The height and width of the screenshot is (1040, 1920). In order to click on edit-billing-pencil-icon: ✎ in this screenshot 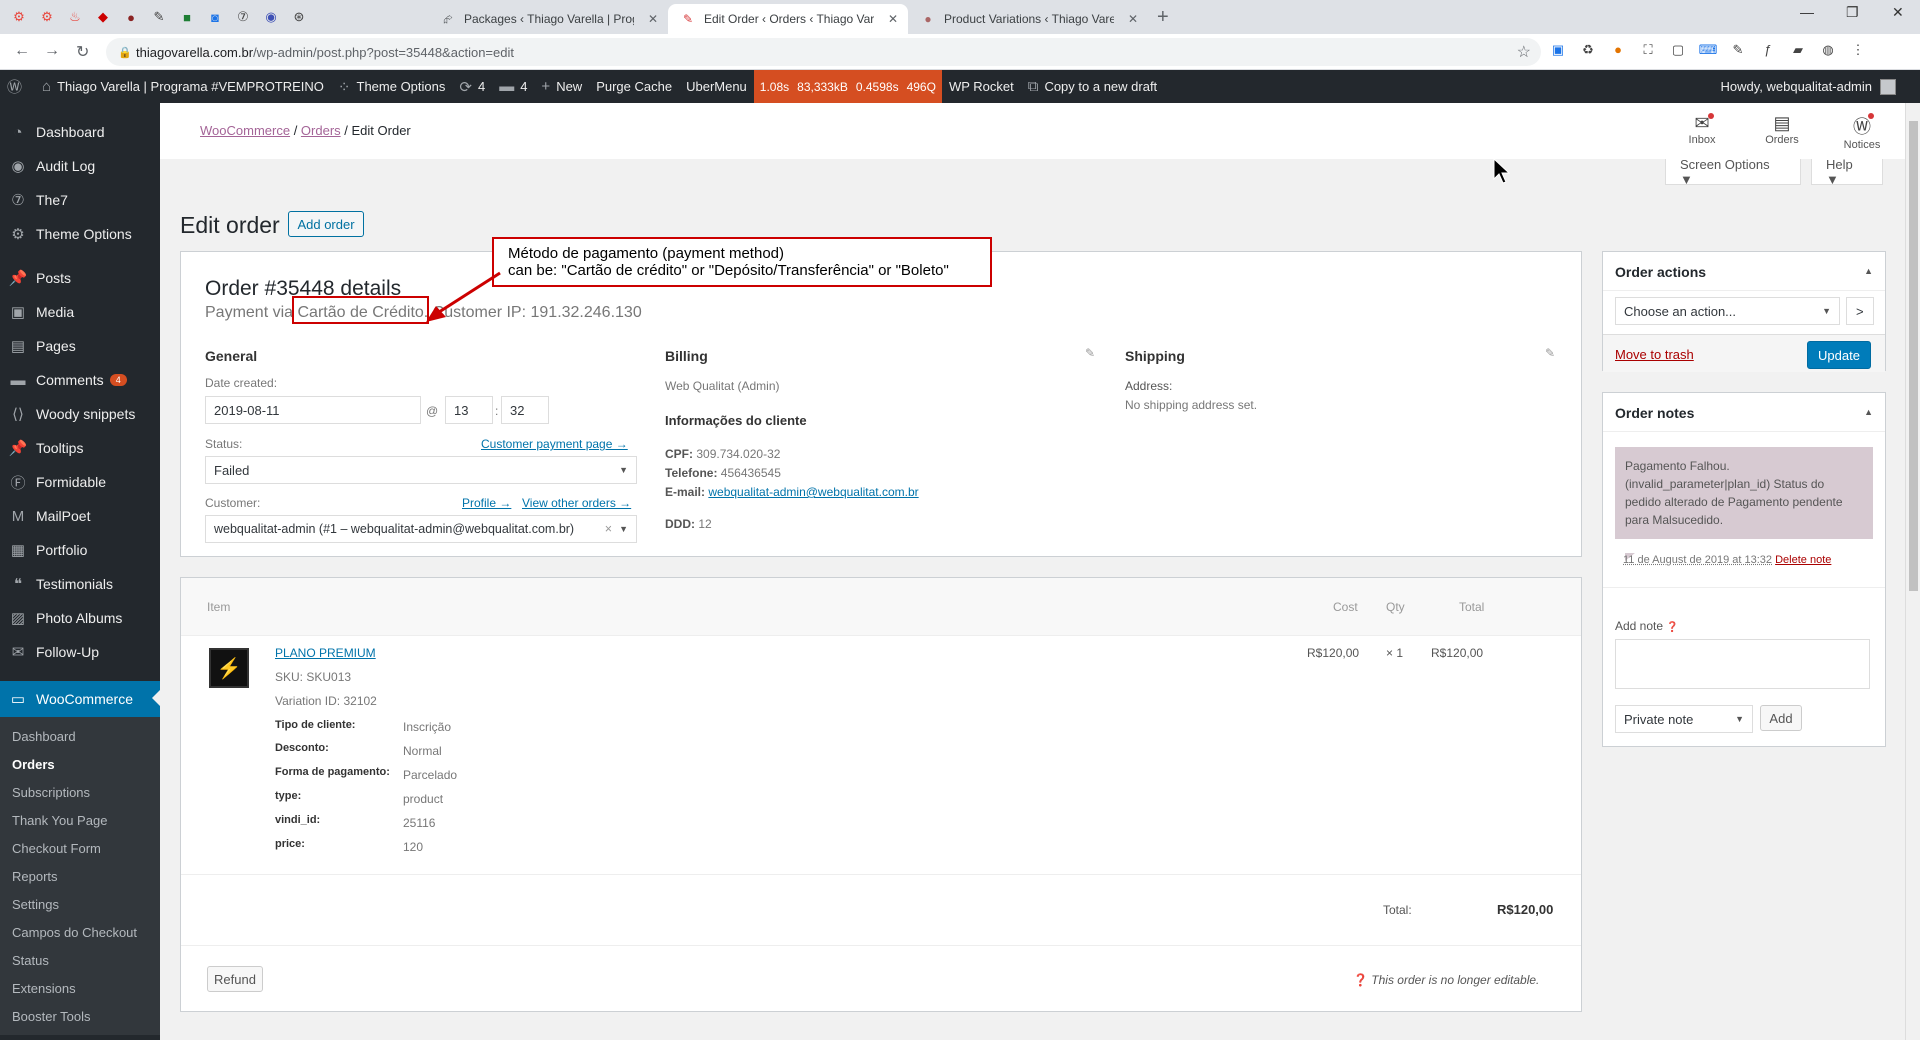, I will do `click(1090, 353)`.